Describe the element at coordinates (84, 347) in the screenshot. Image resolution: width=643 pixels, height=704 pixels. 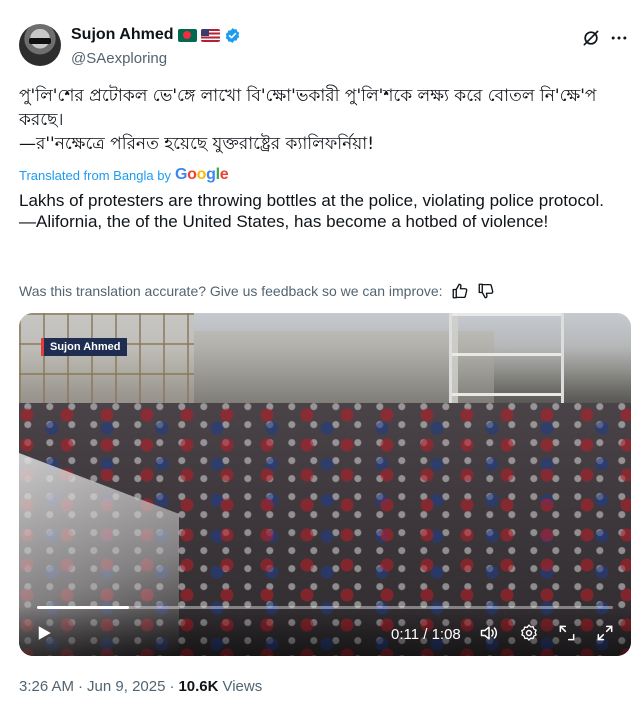
I see `video-watermark: Sujon Ahmed` at that location.